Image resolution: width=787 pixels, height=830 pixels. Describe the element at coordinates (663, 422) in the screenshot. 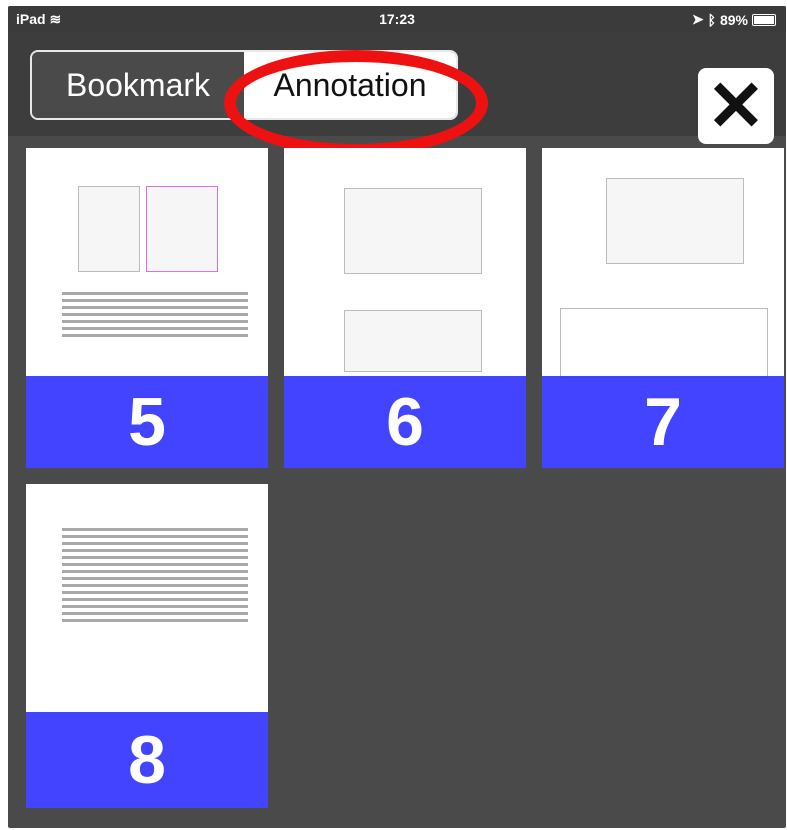

I see `page-number-band: 7` at that location.